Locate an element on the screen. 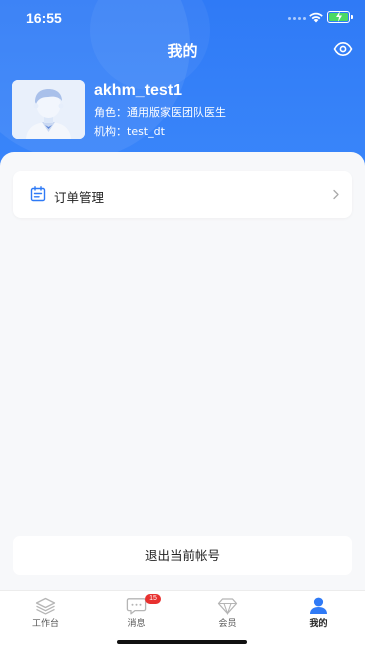 This screenshot has width=365, height=650. battery-icon is located at coordinates (338, 17).